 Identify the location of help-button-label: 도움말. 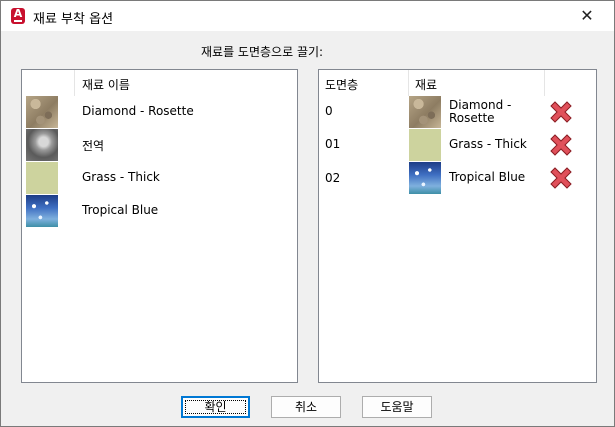
(397, 407).